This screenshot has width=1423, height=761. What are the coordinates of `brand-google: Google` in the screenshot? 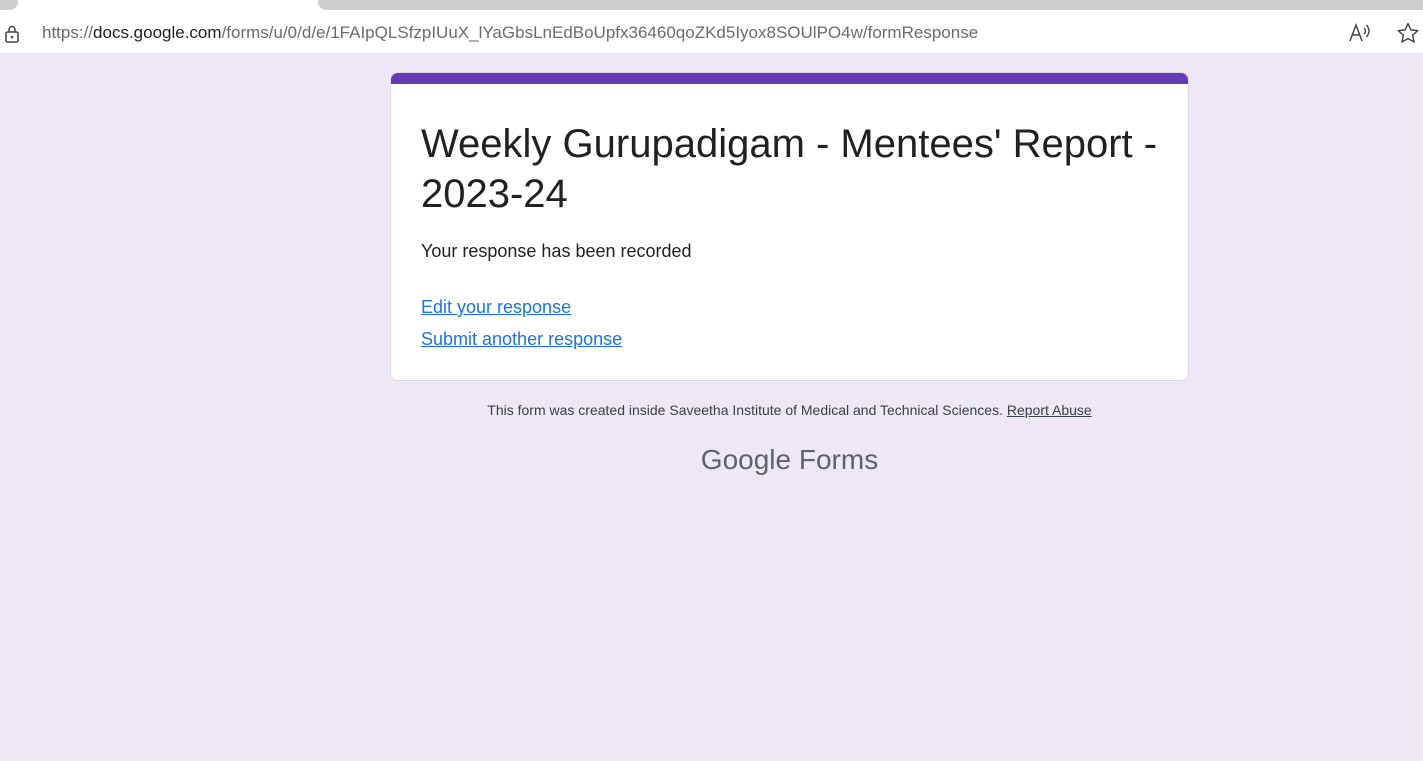 It's located at (746, 459).